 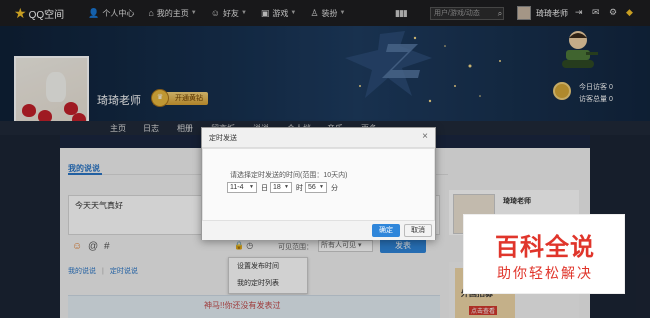 I want to click on menu-item-schedule-list: 我的定时列表, so click(x=268, y=283).